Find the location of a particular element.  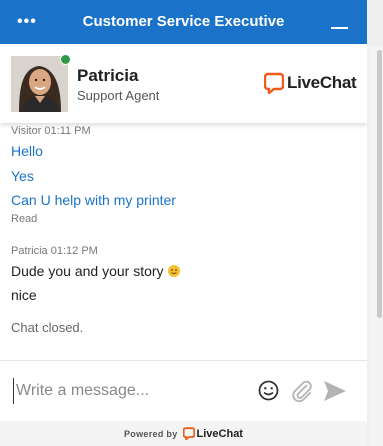

powered-by-label: Powered by is located at coordinates (151, 433).